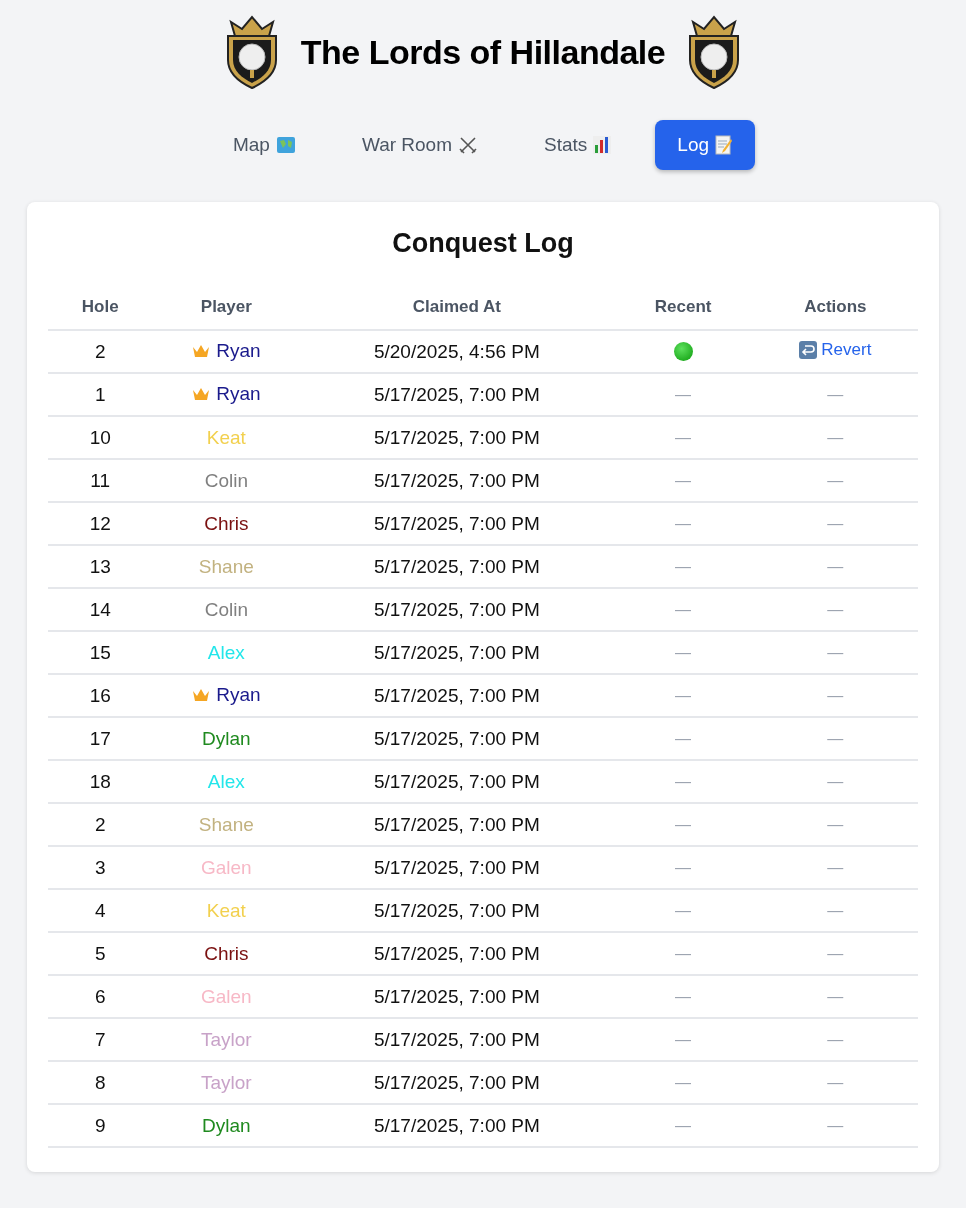 This screenshot has width=966, height=1208. Describe the element at coordinates (457, 351) in the screenshot. I see `table-cell: 5/20/2025, 4:56 PM` at that location.